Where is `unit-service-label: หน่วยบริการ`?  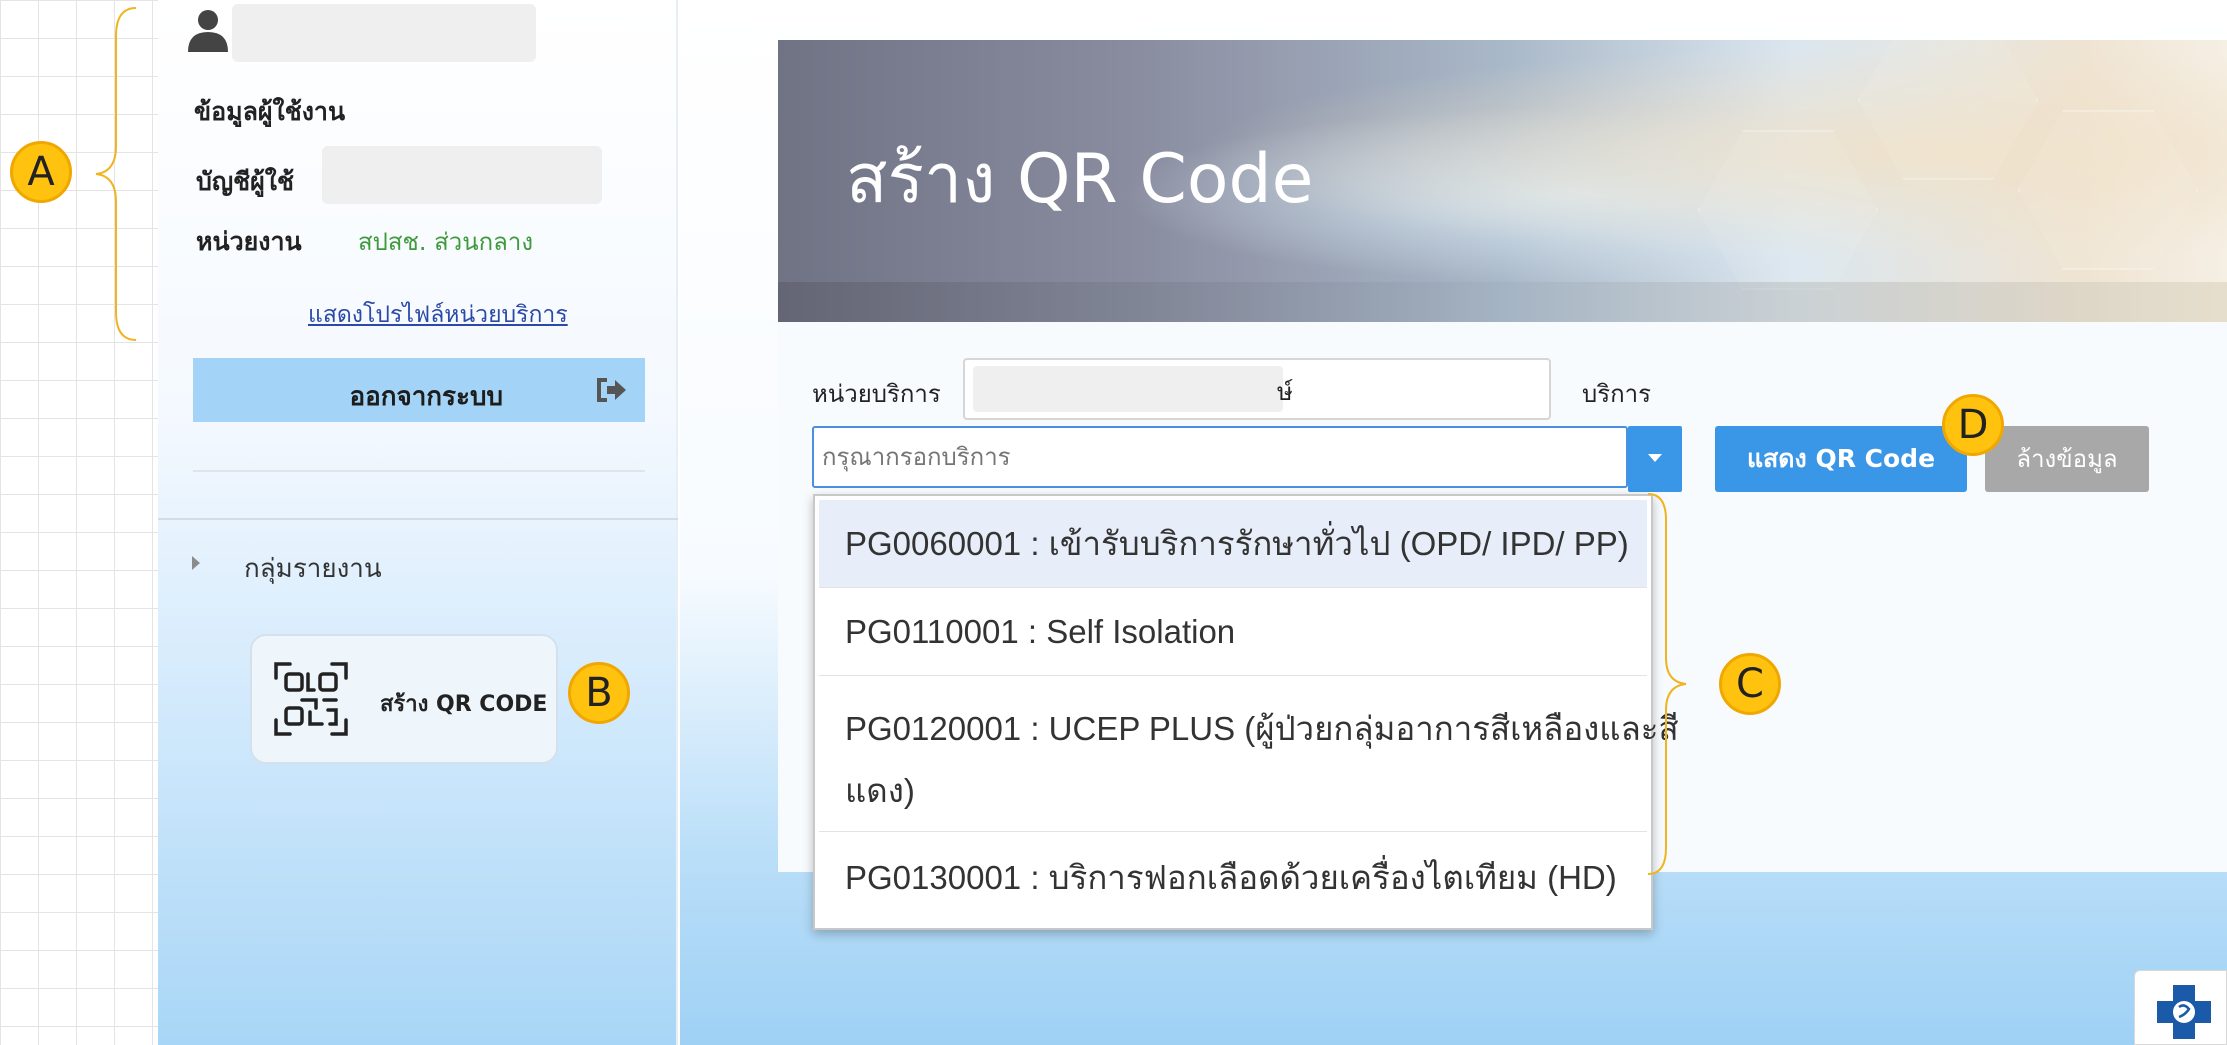 unit-service-label: หน่วยบริการ is located at coordinates (876, 394).